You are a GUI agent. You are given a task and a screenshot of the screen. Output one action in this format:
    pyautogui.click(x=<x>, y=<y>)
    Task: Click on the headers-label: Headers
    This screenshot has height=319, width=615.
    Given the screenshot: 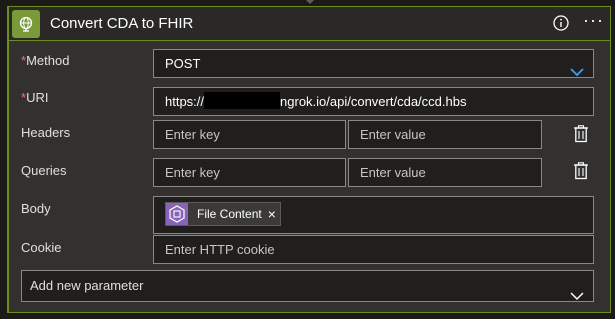 What is the action you would take?
    pyautogui.click(x=46, y=132)
    